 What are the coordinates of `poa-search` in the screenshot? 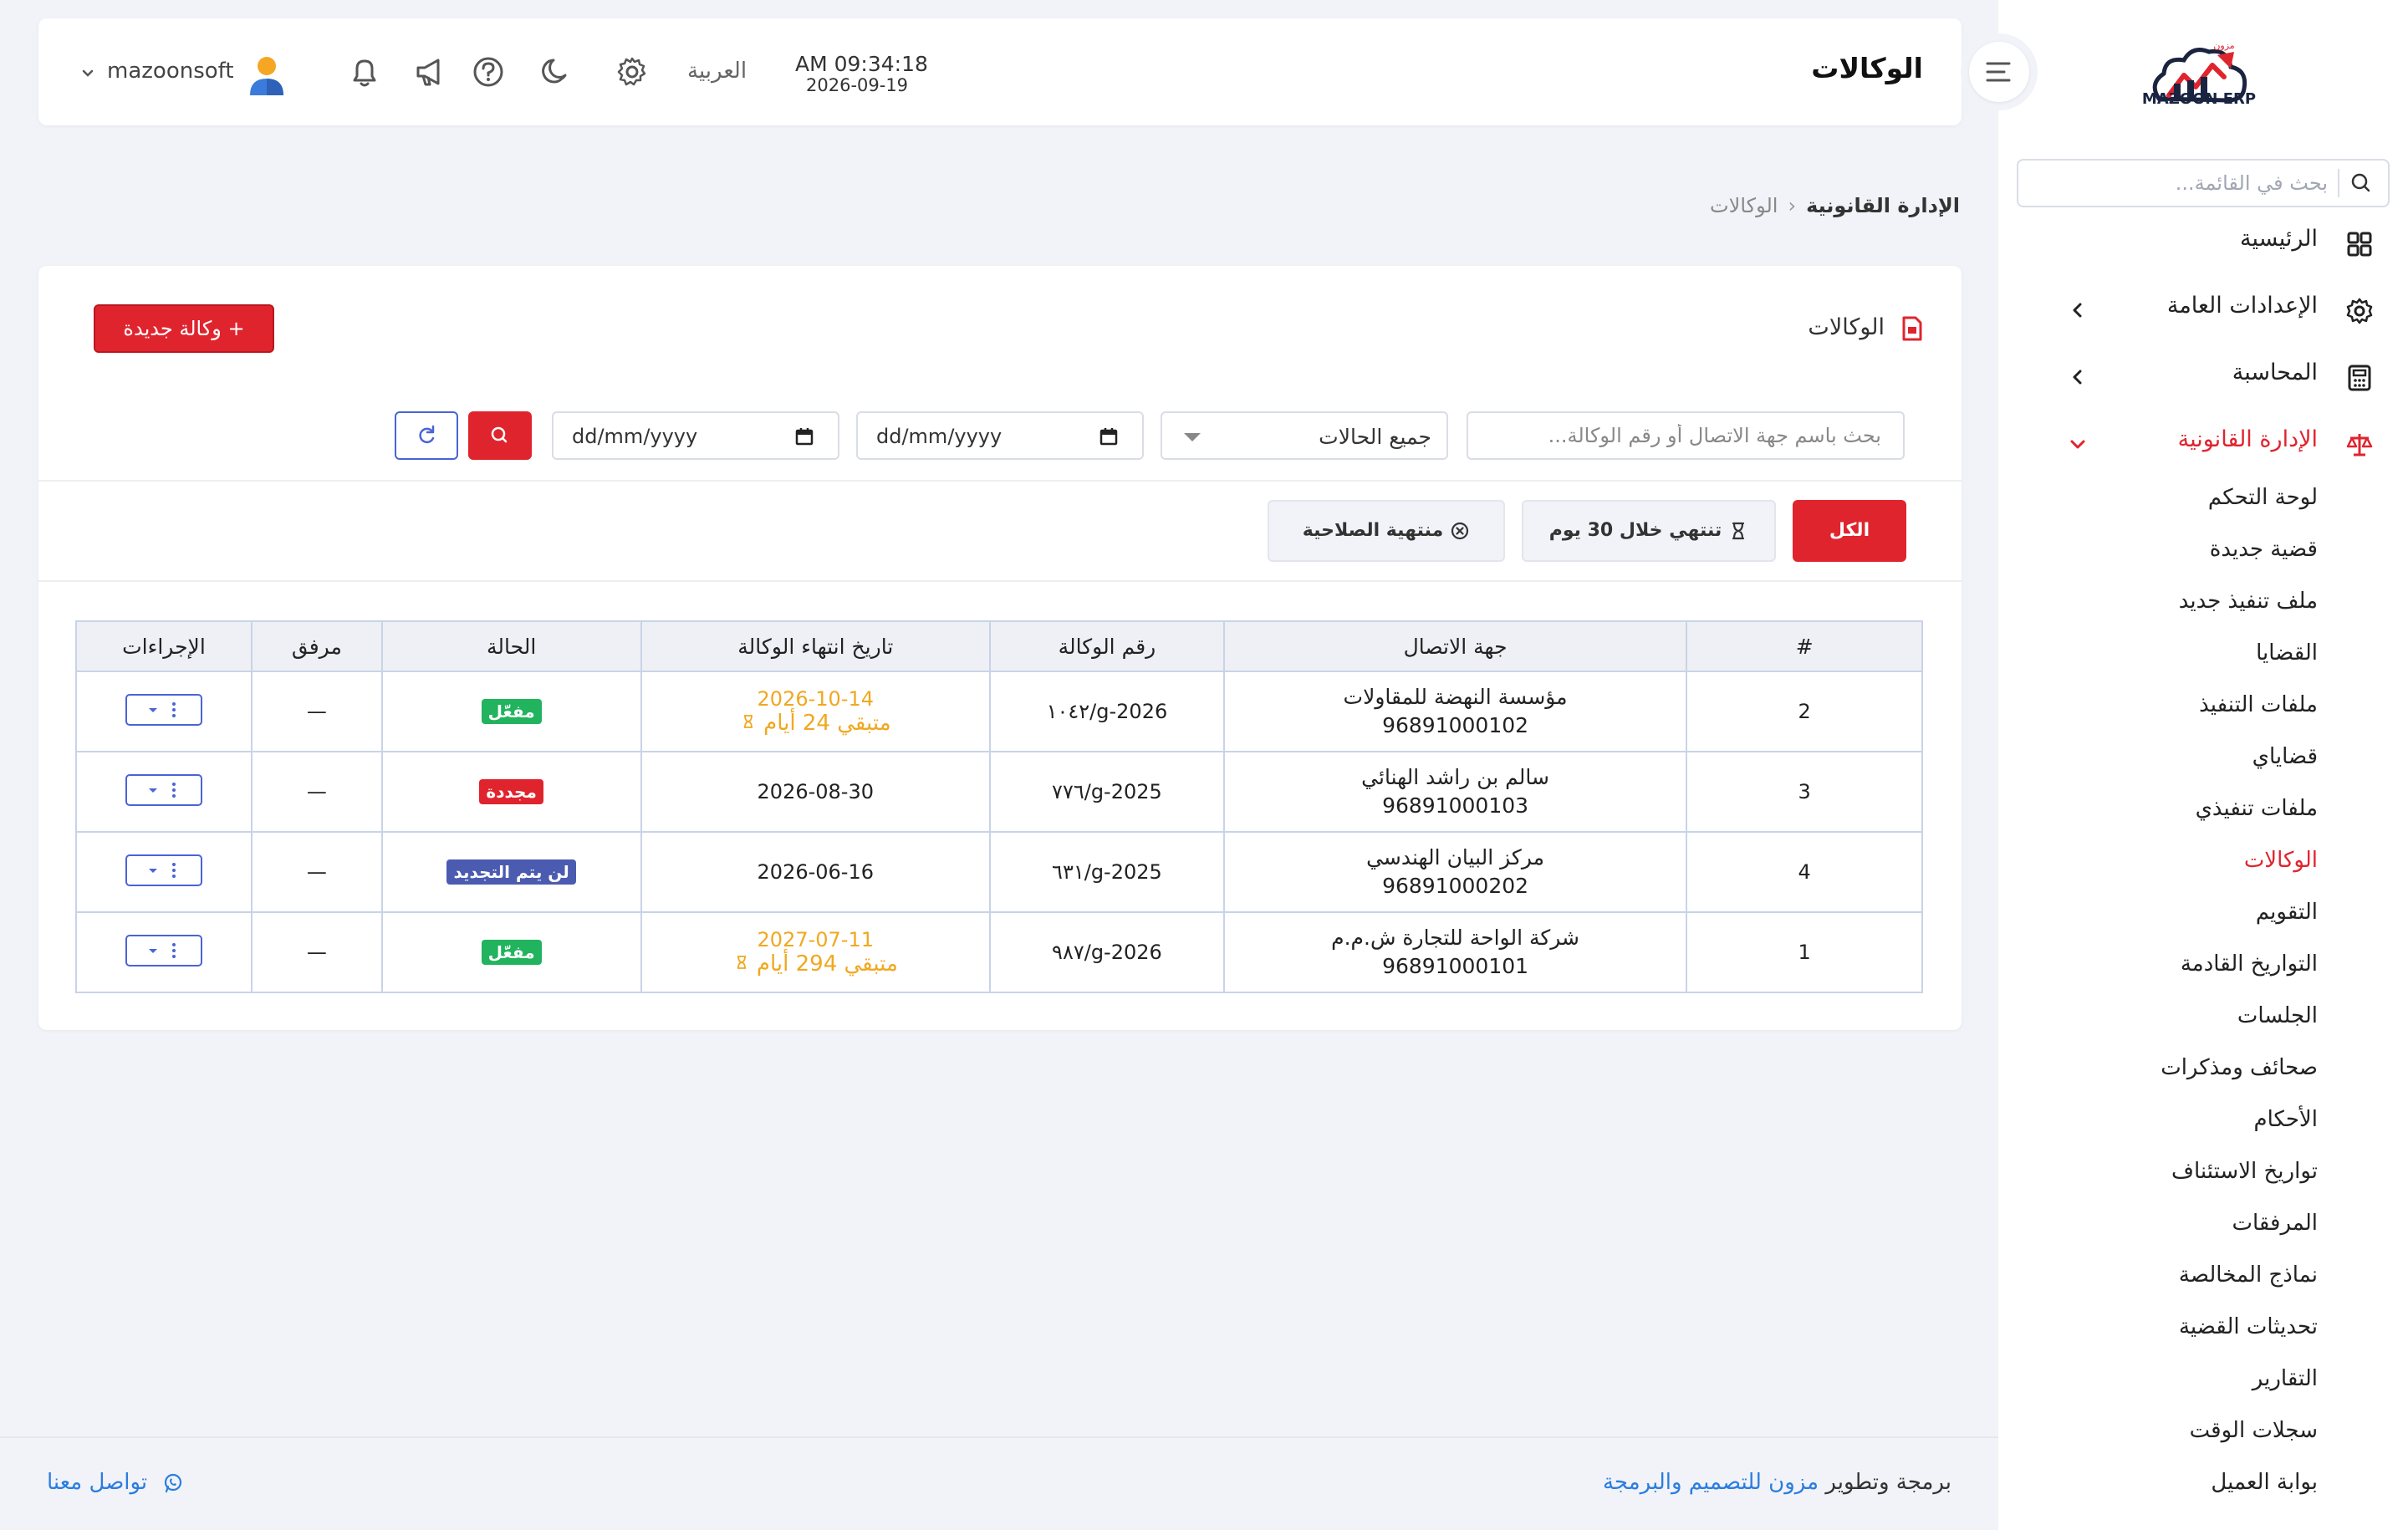 It's located at (1686, 435).